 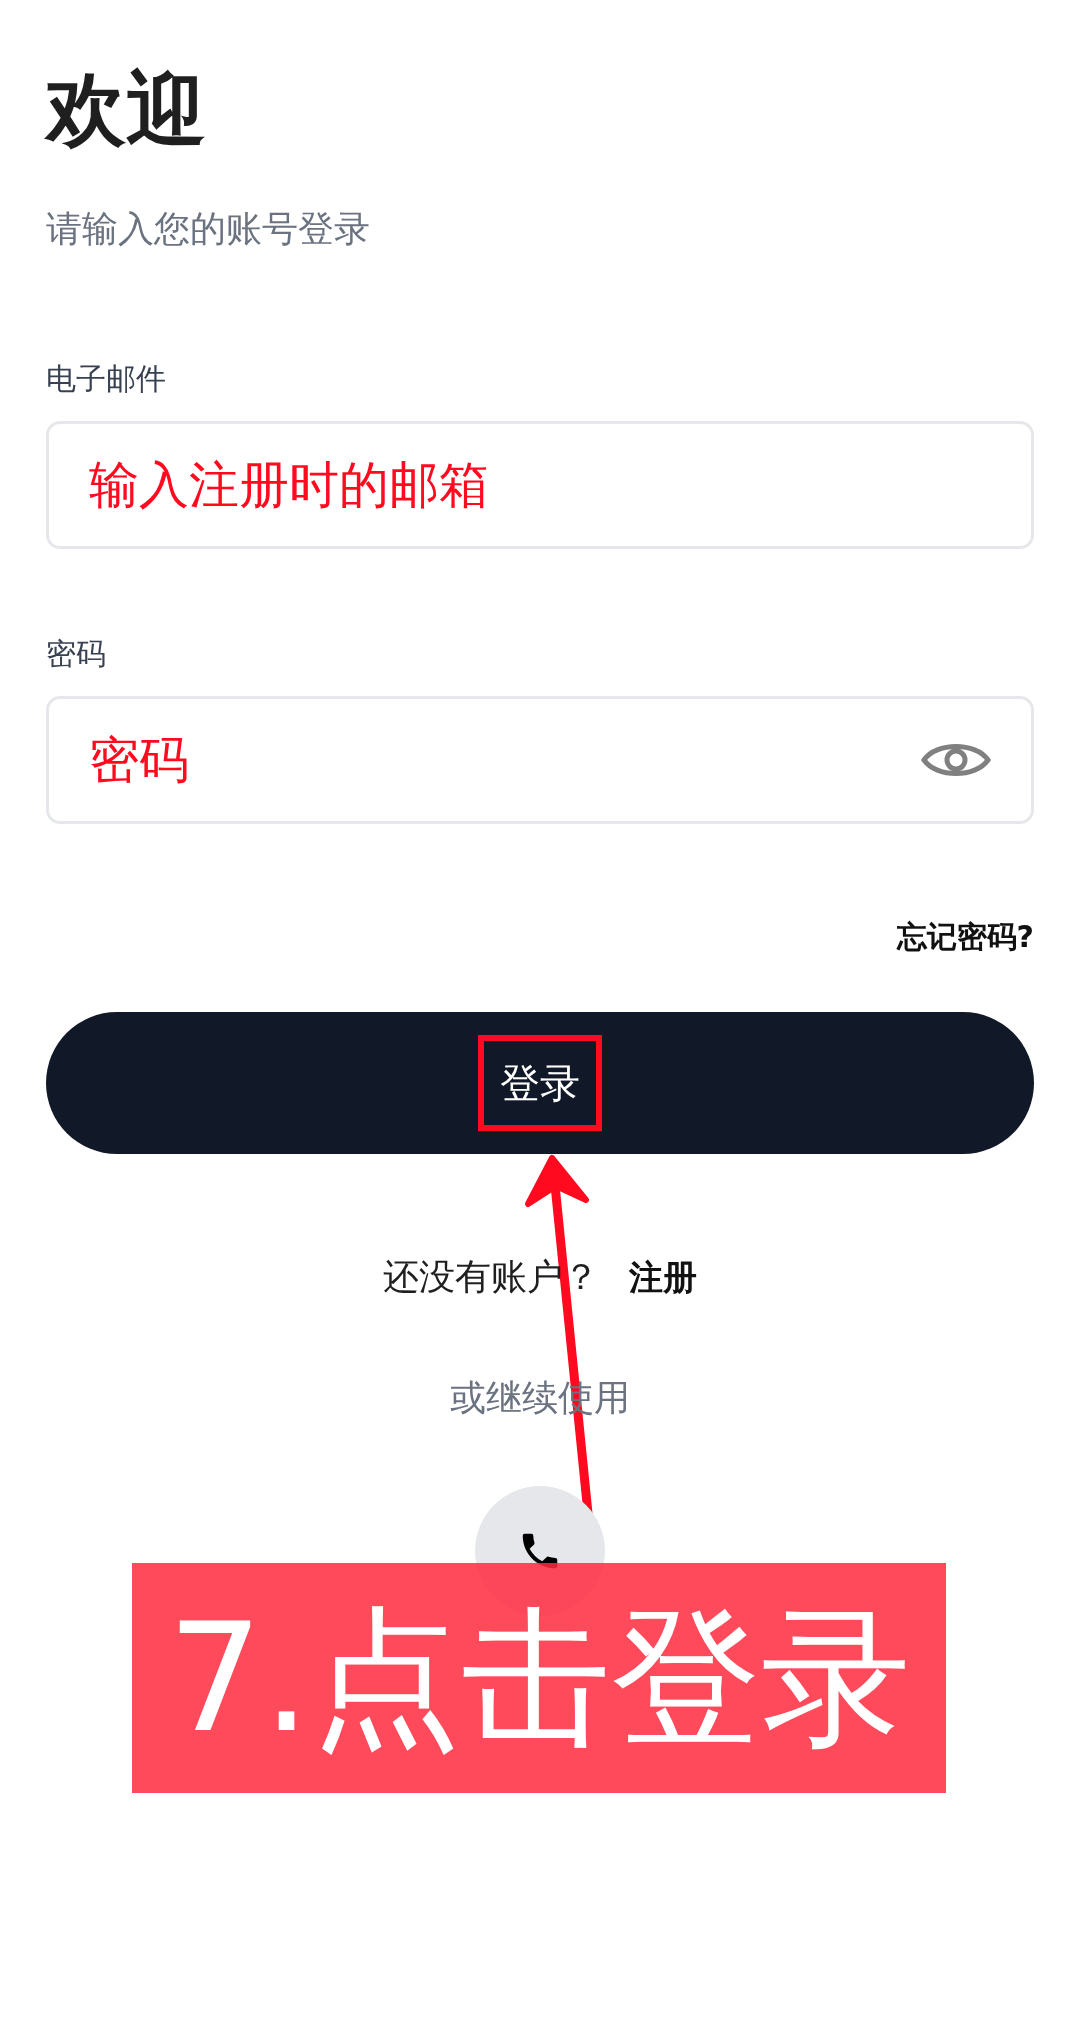 What do you see at coordinates (76, 654) in the screenshot?
I see `field-label: 密码` at bounding box center [76, 654].